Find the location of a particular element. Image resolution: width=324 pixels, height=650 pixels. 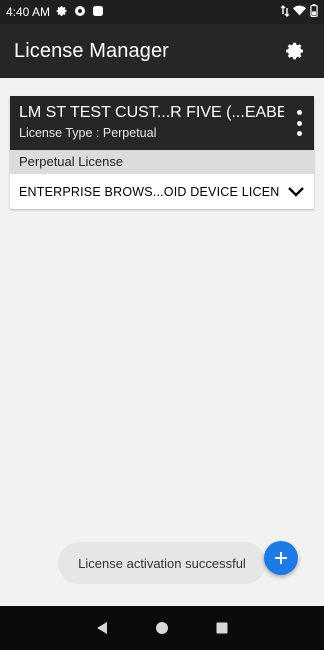

status-time: 4:40 AM is located at coordinates (28, 12).